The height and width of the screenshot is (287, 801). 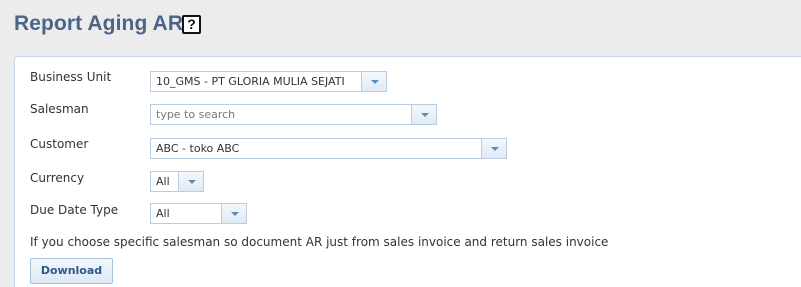 What do you see at coordinates (163, 181) in the screenshot?
I see `currency-value: All` at bounding box center [163, 181].